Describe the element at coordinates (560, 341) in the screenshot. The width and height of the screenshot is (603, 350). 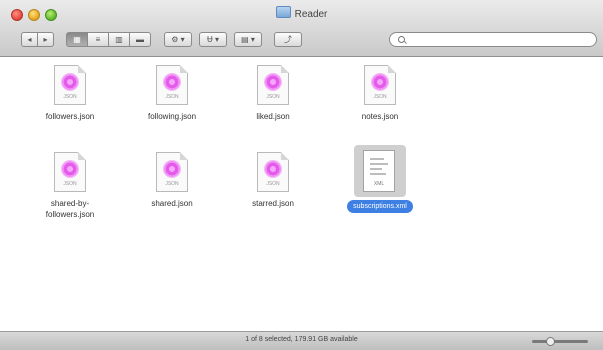
I see `icon-size-slider` at that location.